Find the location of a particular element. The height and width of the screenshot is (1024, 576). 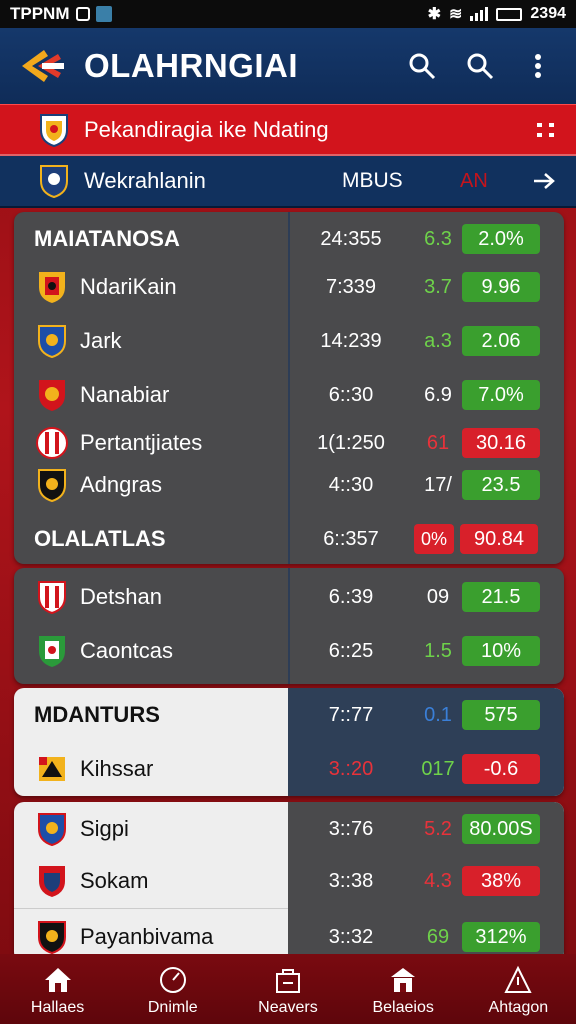

nav-item-ahtagon: Ahtagon is located at coordinates (518, 991).